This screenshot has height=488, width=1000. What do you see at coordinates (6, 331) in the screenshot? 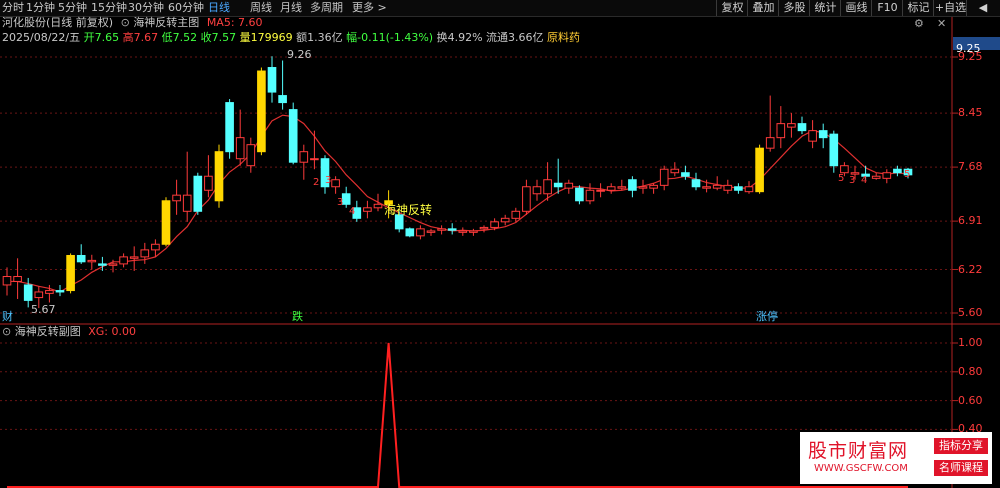
I see `sub-collapse-icon: ⊙` at bounding box center [6, 331].